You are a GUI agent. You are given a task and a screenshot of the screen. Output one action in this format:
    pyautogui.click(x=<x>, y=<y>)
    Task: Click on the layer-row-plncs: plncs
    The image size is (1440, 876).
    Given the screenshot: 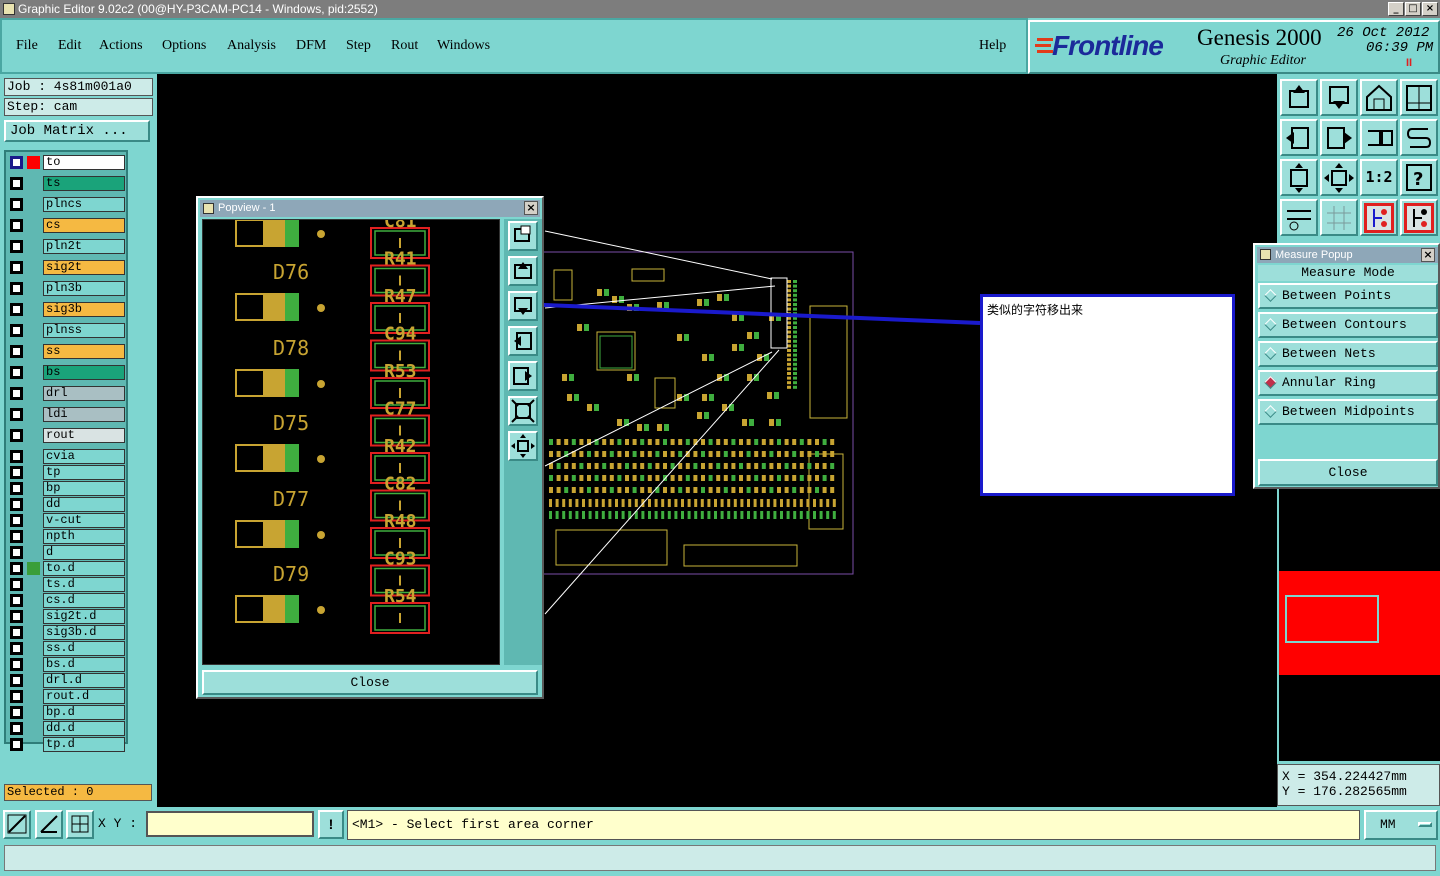 What is the action you would take?
    pyautogui.click(x=66, y=204)
    